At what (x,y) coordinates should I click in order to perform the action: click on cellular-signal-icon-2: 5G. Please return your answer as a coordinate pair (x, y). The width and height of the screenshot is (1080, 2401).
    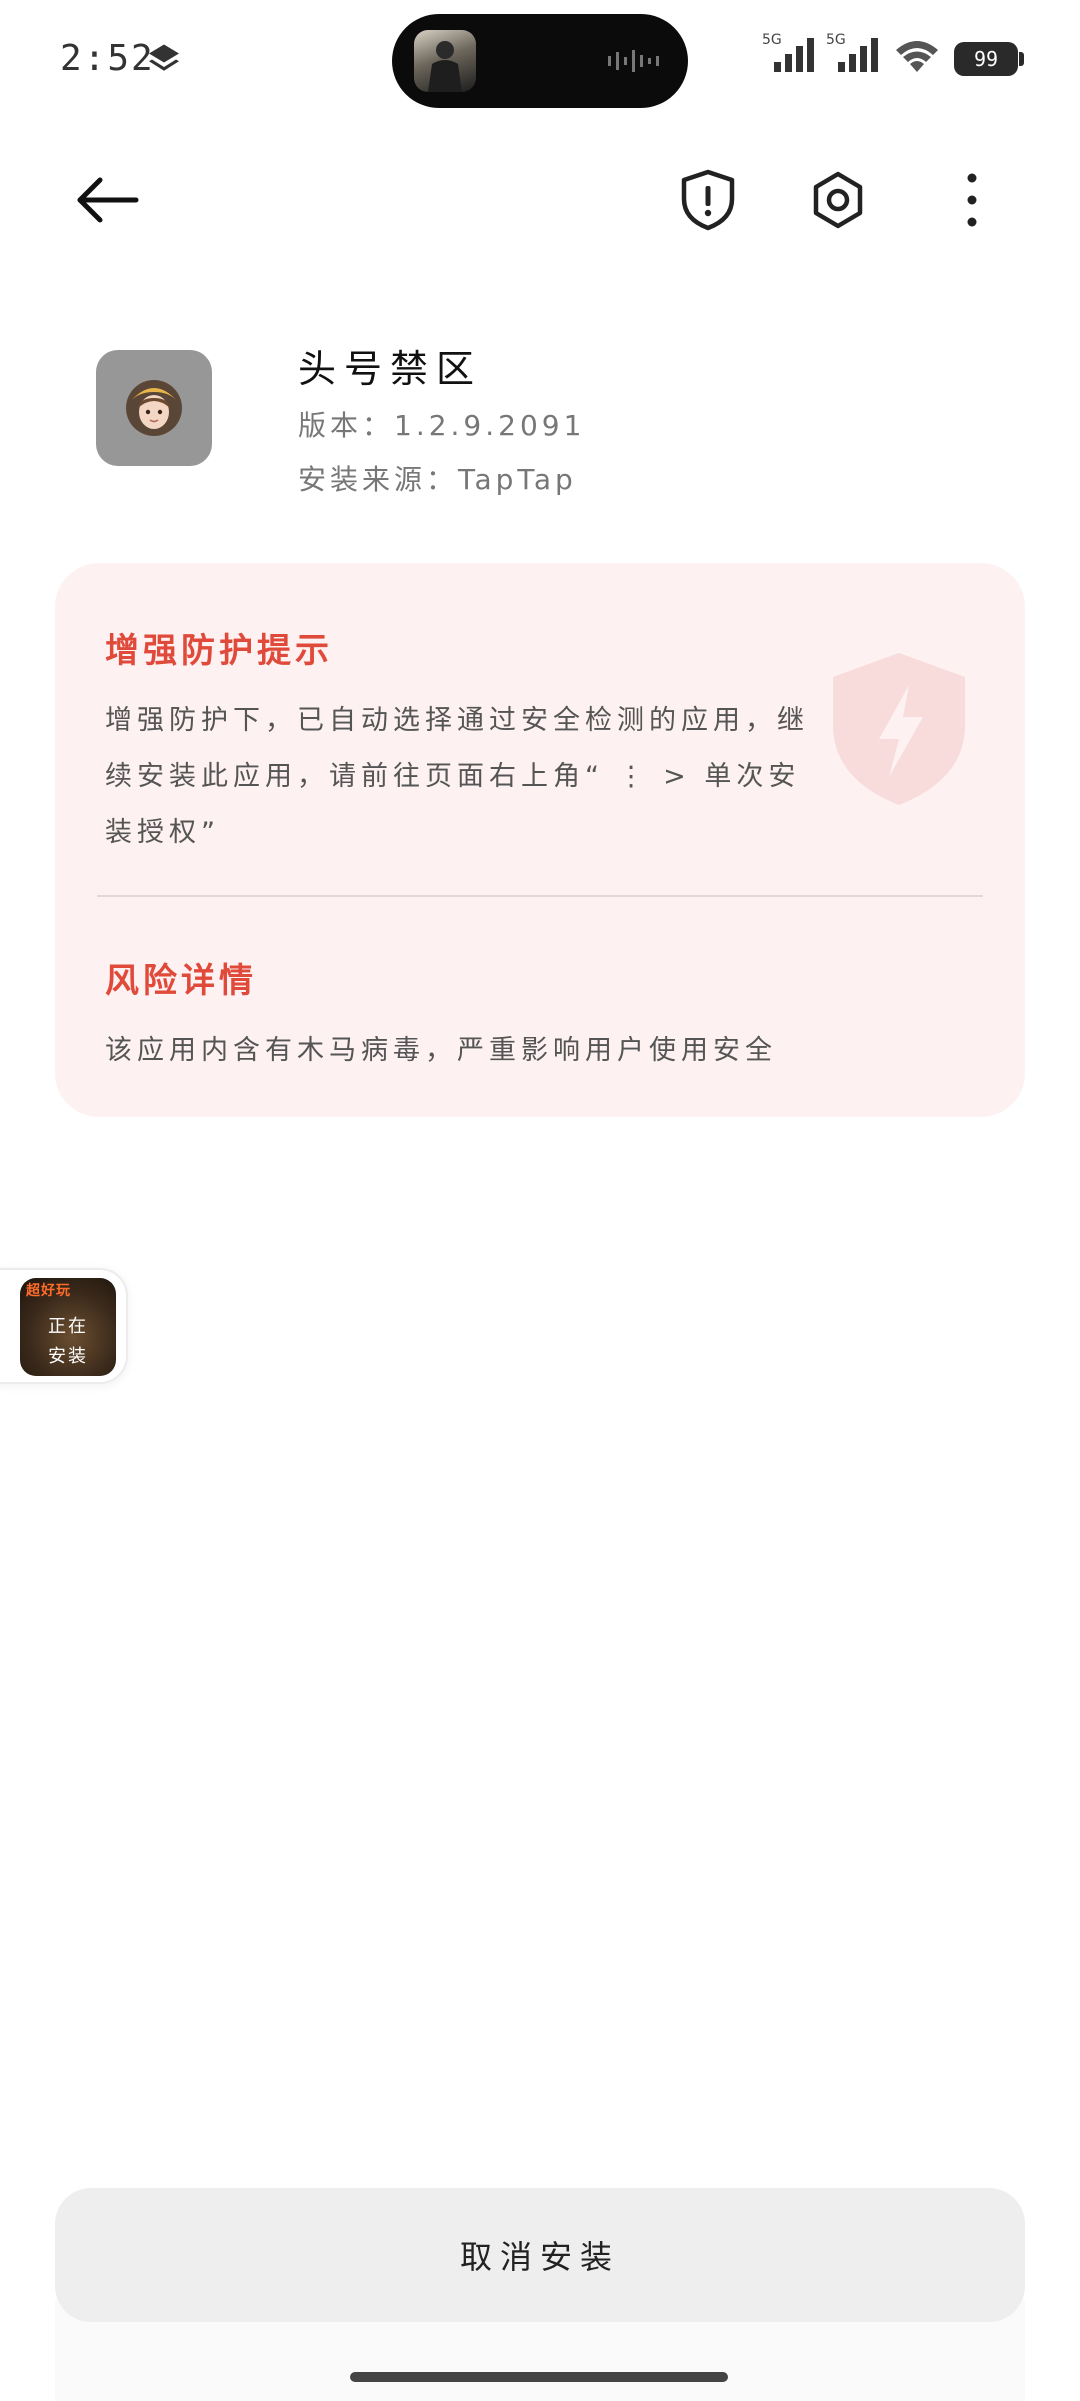
    Looking at the image, I should click on (857, 53).